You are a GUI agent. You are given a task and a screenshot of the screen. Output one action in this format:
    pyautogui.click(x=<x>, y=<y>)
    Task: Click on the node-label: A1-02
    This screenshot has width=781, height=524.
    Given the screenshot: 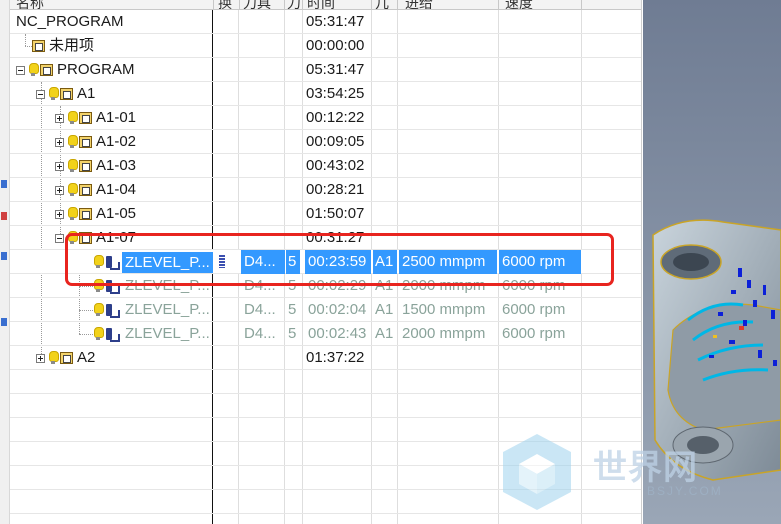 What is the action you would take?
    pyautogui.click(x=116, y=141)
    